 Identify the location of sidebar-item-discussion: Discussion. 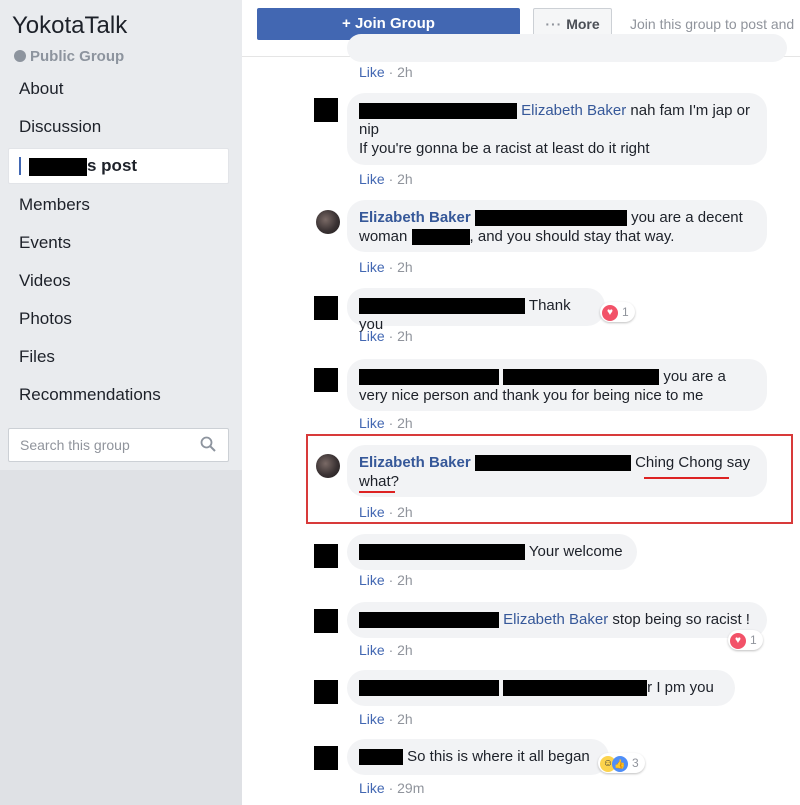
(118, 129).